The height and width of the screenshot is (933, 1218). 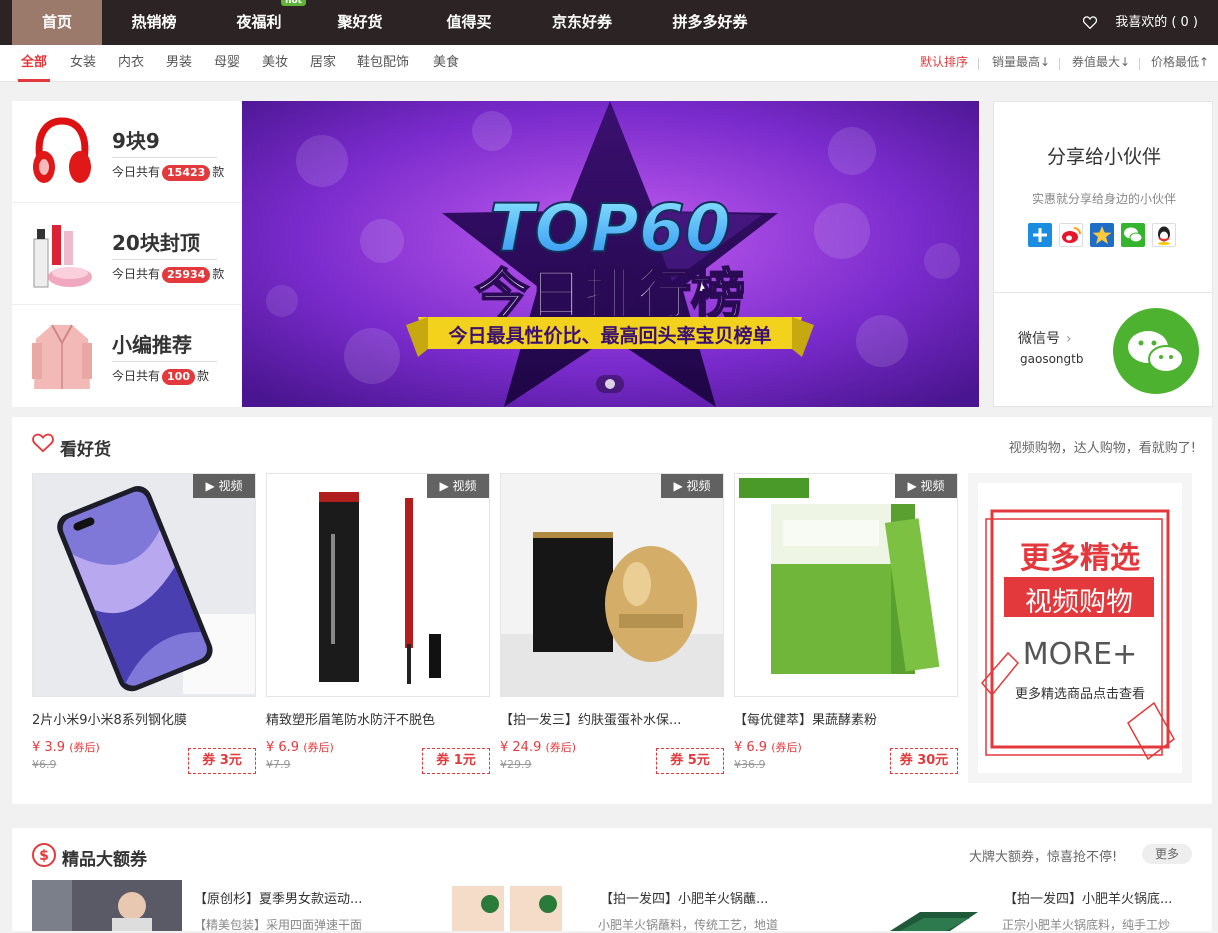 I want to click on share-more-icon, so click(x=1040, y=235).